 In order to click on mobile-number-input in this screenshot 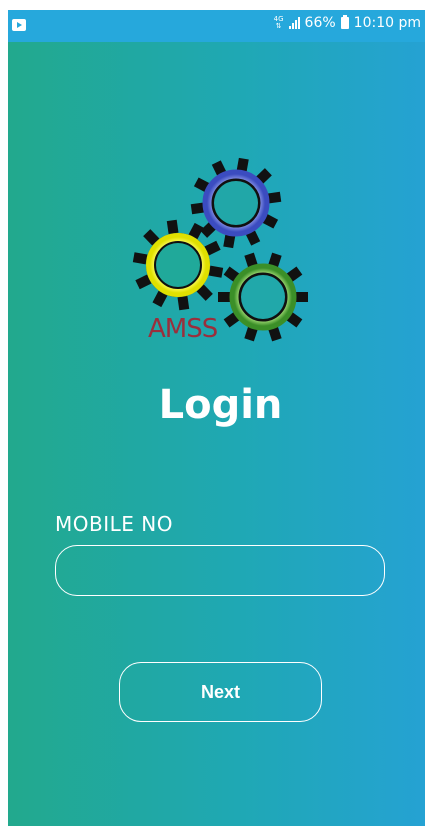, I will do `click(220, 570)`.